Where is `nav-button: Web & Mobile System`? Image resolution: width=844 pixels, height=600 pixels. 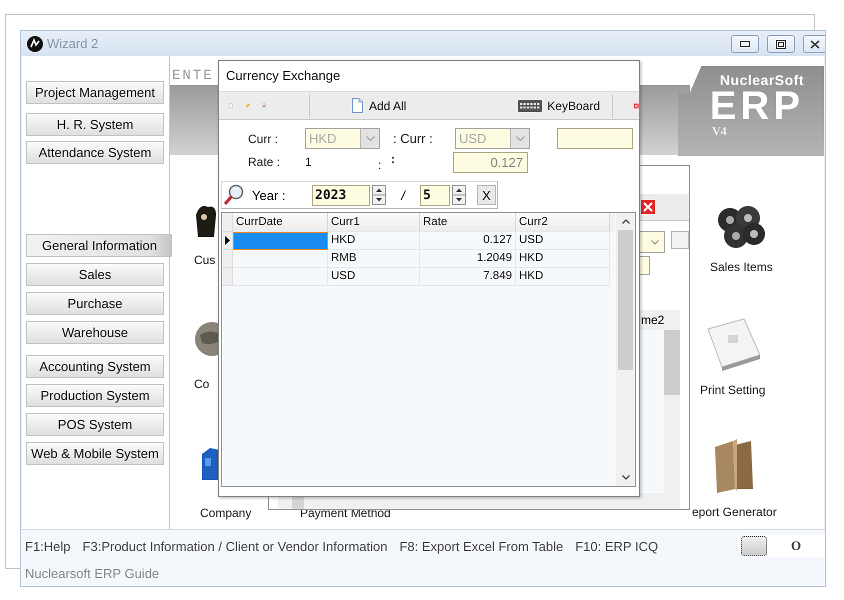
nav-button: Web & Mobile System is located at coordinates (95, 453).